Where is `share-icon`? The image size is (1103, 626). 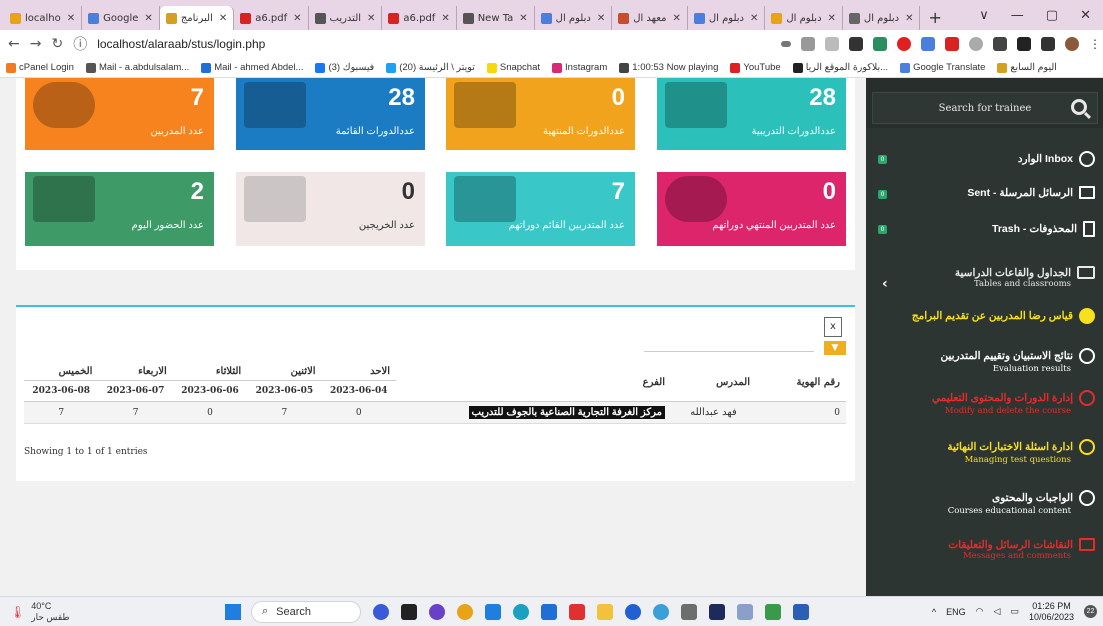 share-icon is located at coordinates (808, 44).